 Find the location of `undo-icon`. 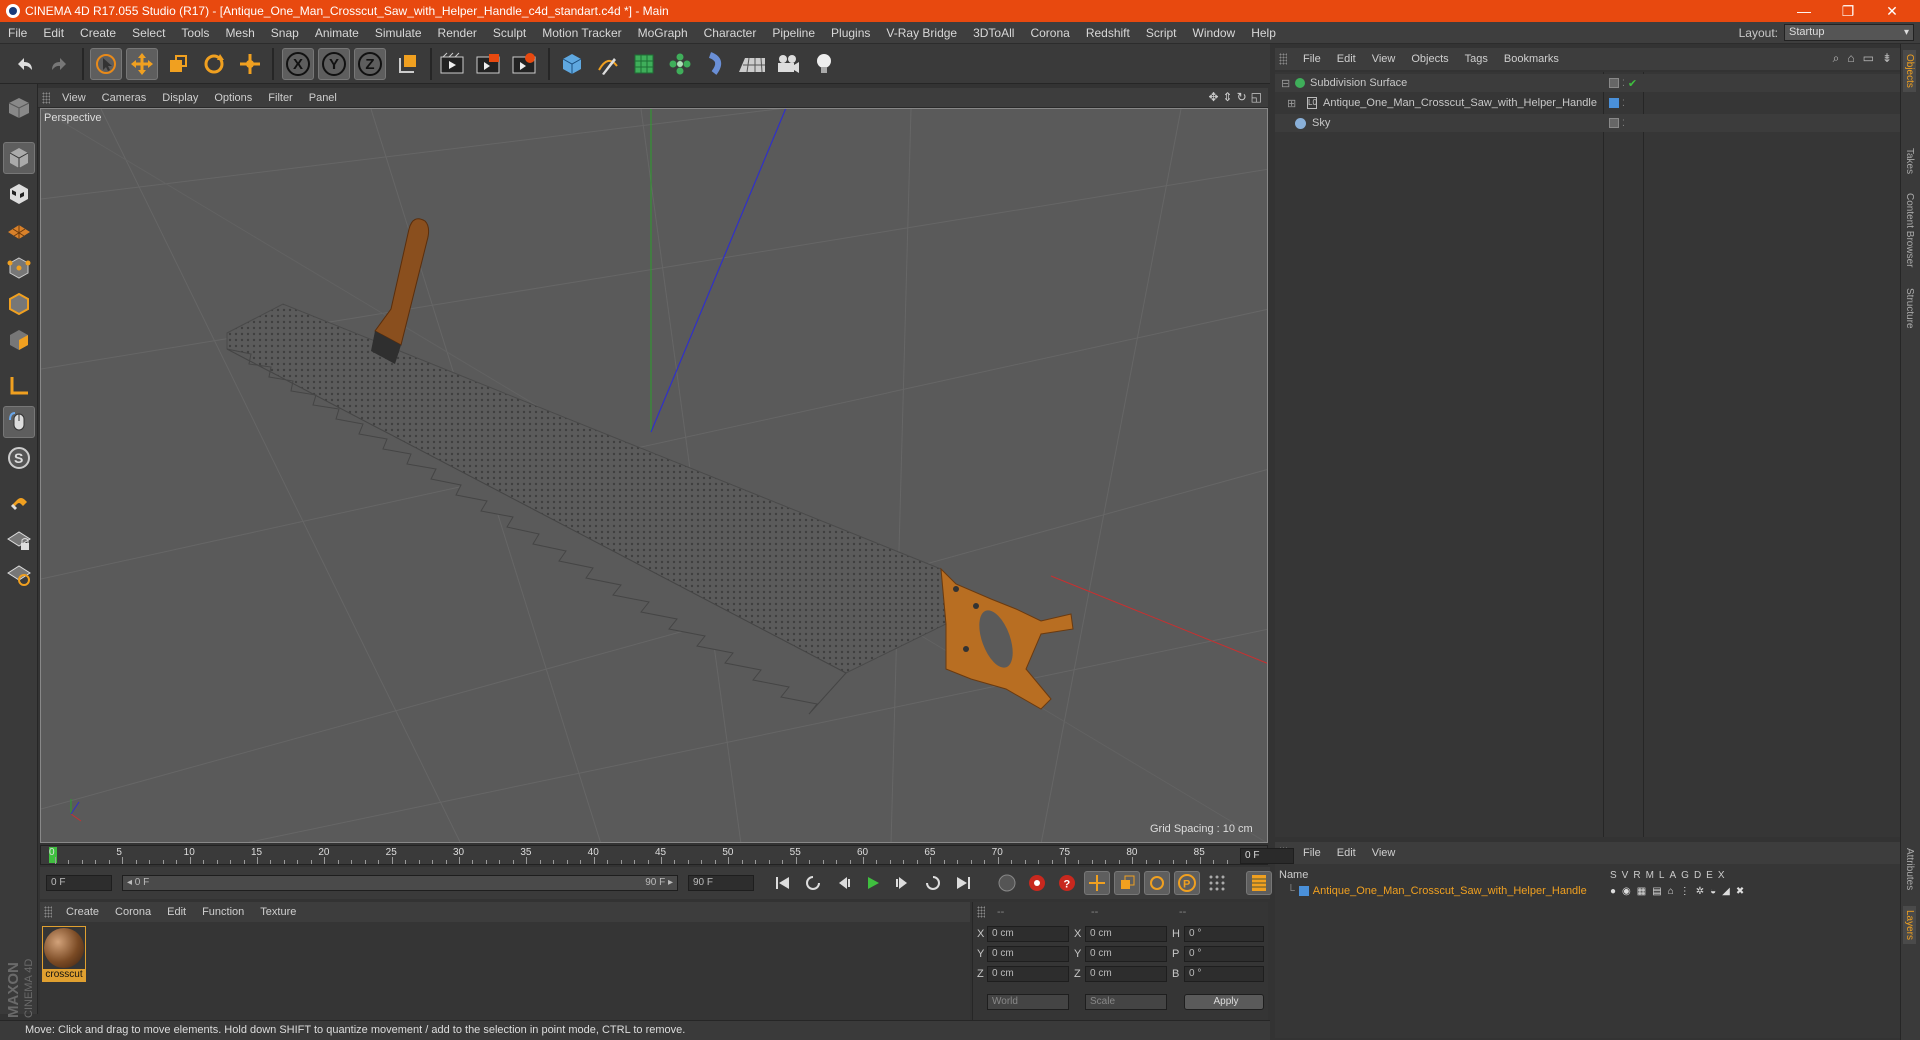

undo-icon is located at coordinates (24, 64).